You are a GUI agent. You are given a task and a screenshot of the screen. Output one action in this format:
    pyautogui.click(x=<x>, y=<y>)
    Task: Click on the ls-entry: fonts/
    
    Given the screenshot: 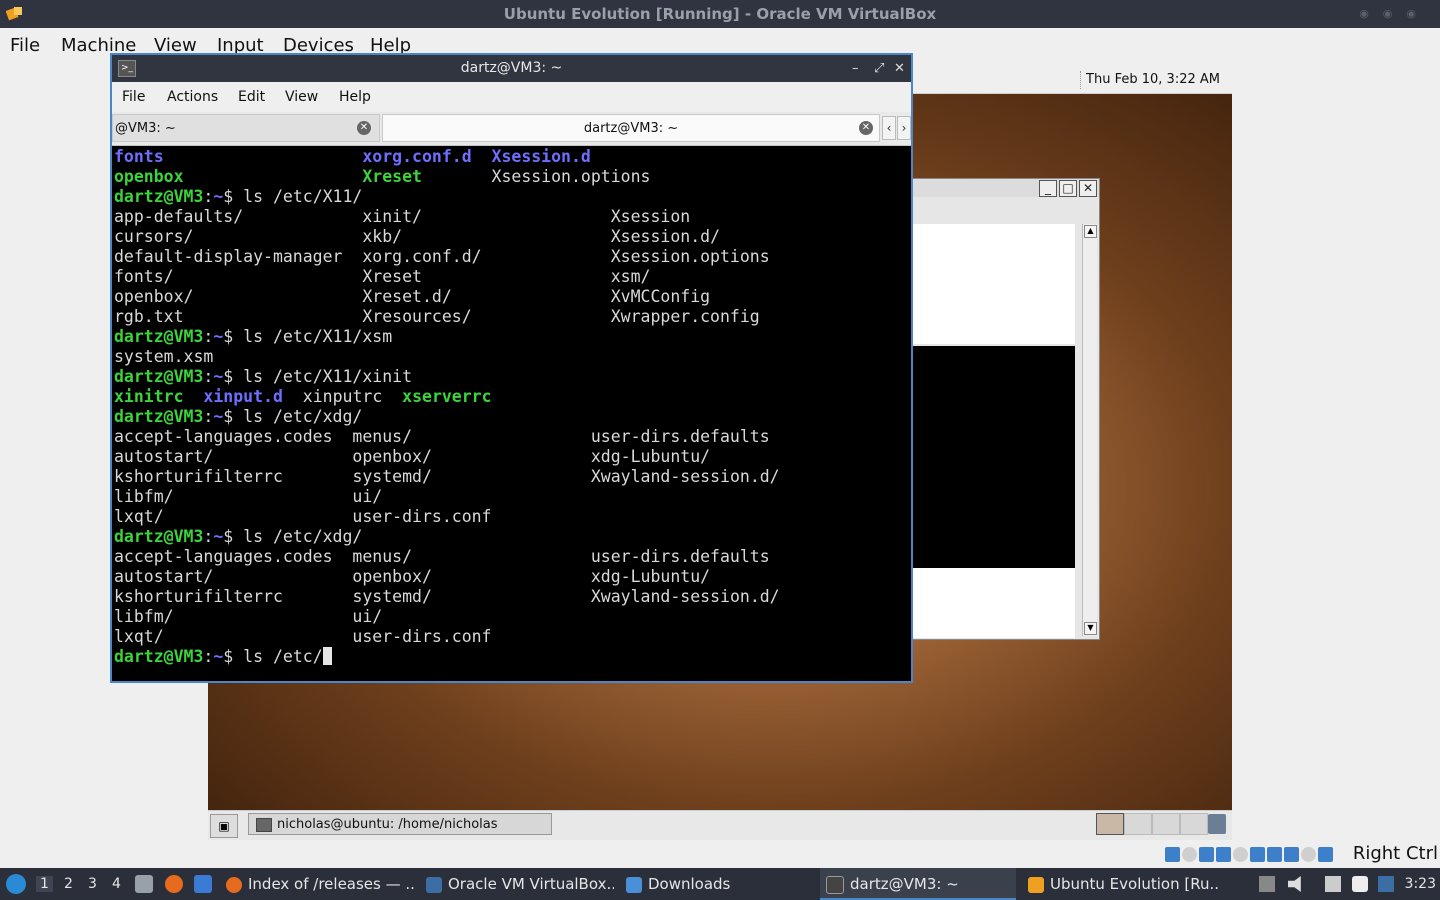 What is the action you would take?
    pyautogui.click(x=144, y=276)
    